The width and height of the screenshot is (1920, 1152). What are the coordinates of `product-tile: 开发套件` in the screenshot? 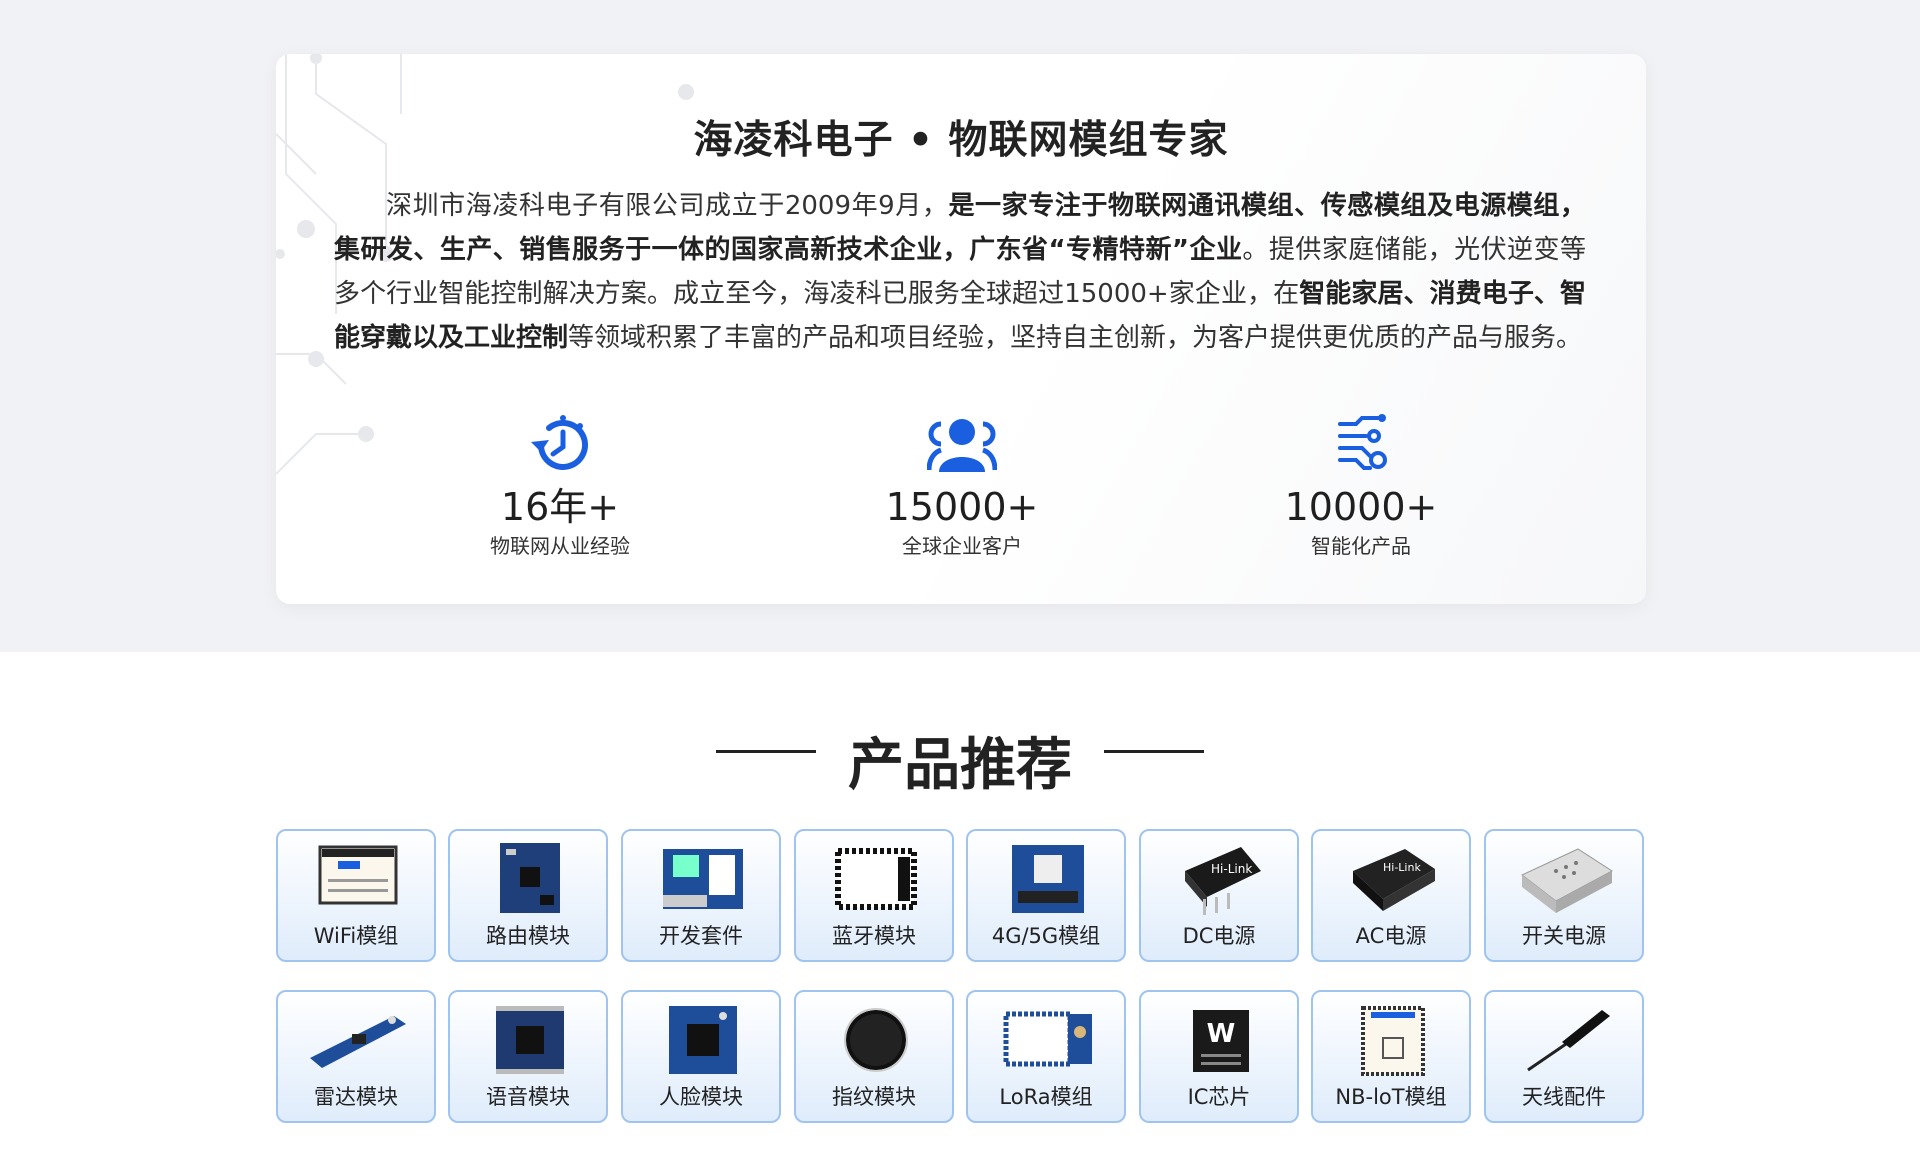 It's located at (701, 895).